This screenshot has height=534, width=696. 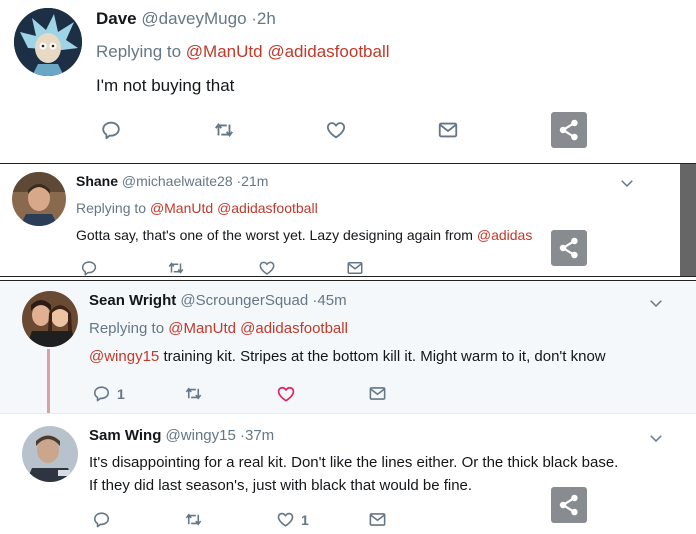 I want to click on user-name: Sam Wing, so click(x=125, y=435).